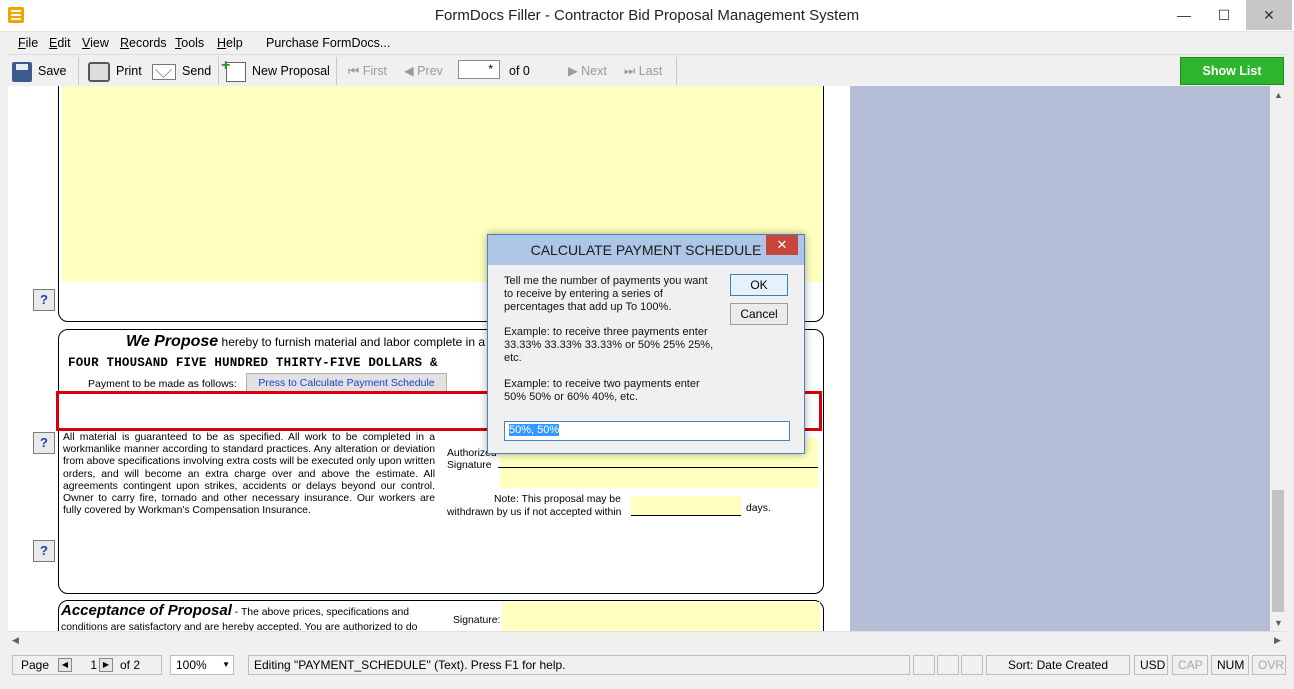 The width and height of the screenshot is (1294, 689). I want to click on signature-label: Signature:, so click(477, 620).